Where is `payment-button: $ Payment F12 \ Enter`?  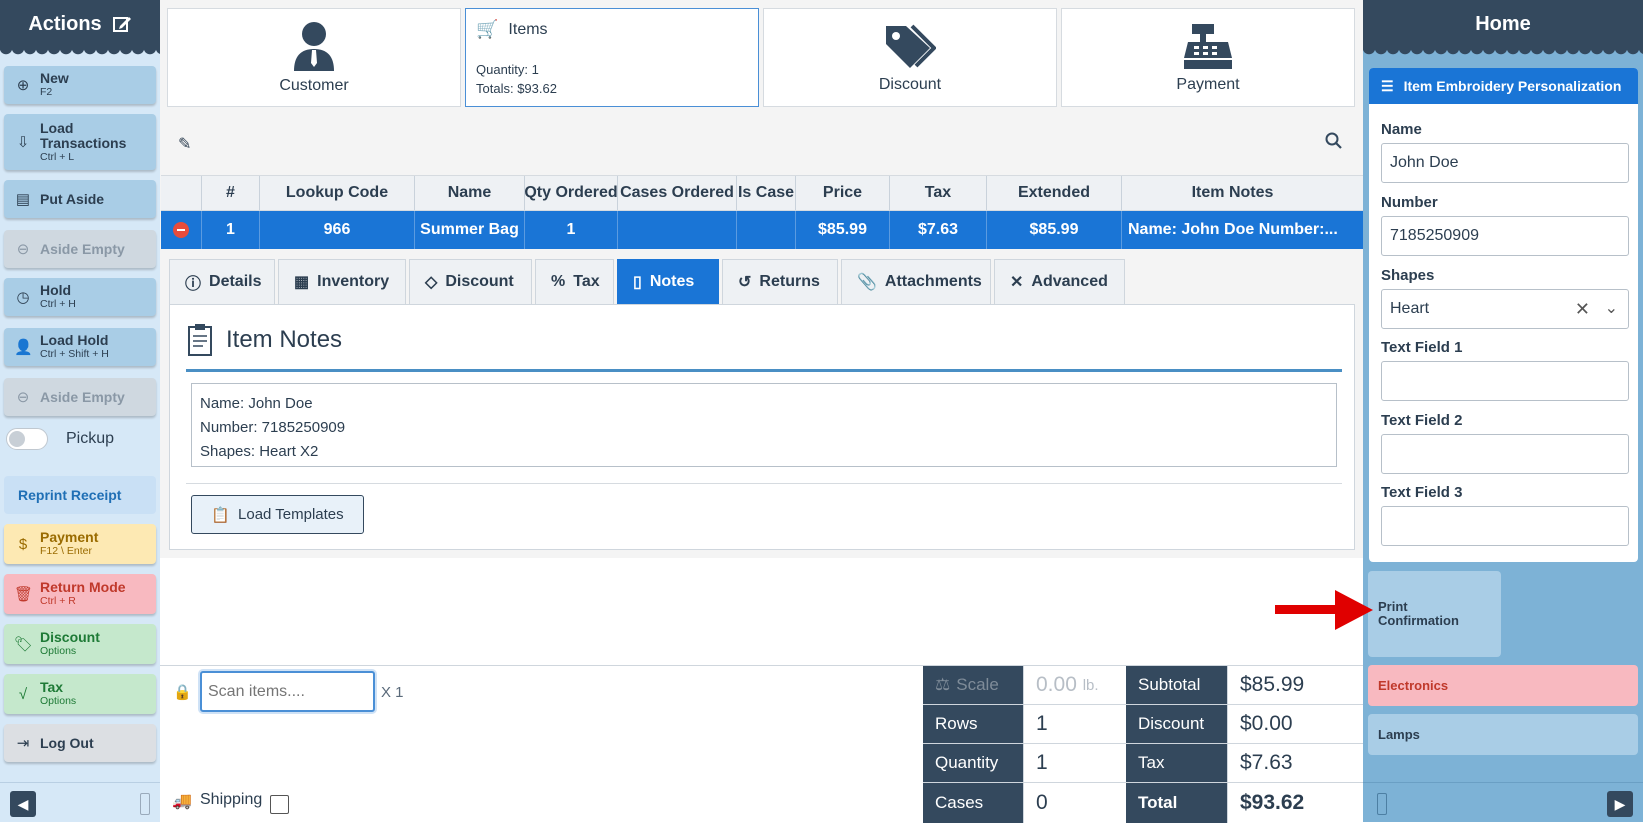 payment-button: $ Payment F12 \ Enter is located at coordinates (80, 544).